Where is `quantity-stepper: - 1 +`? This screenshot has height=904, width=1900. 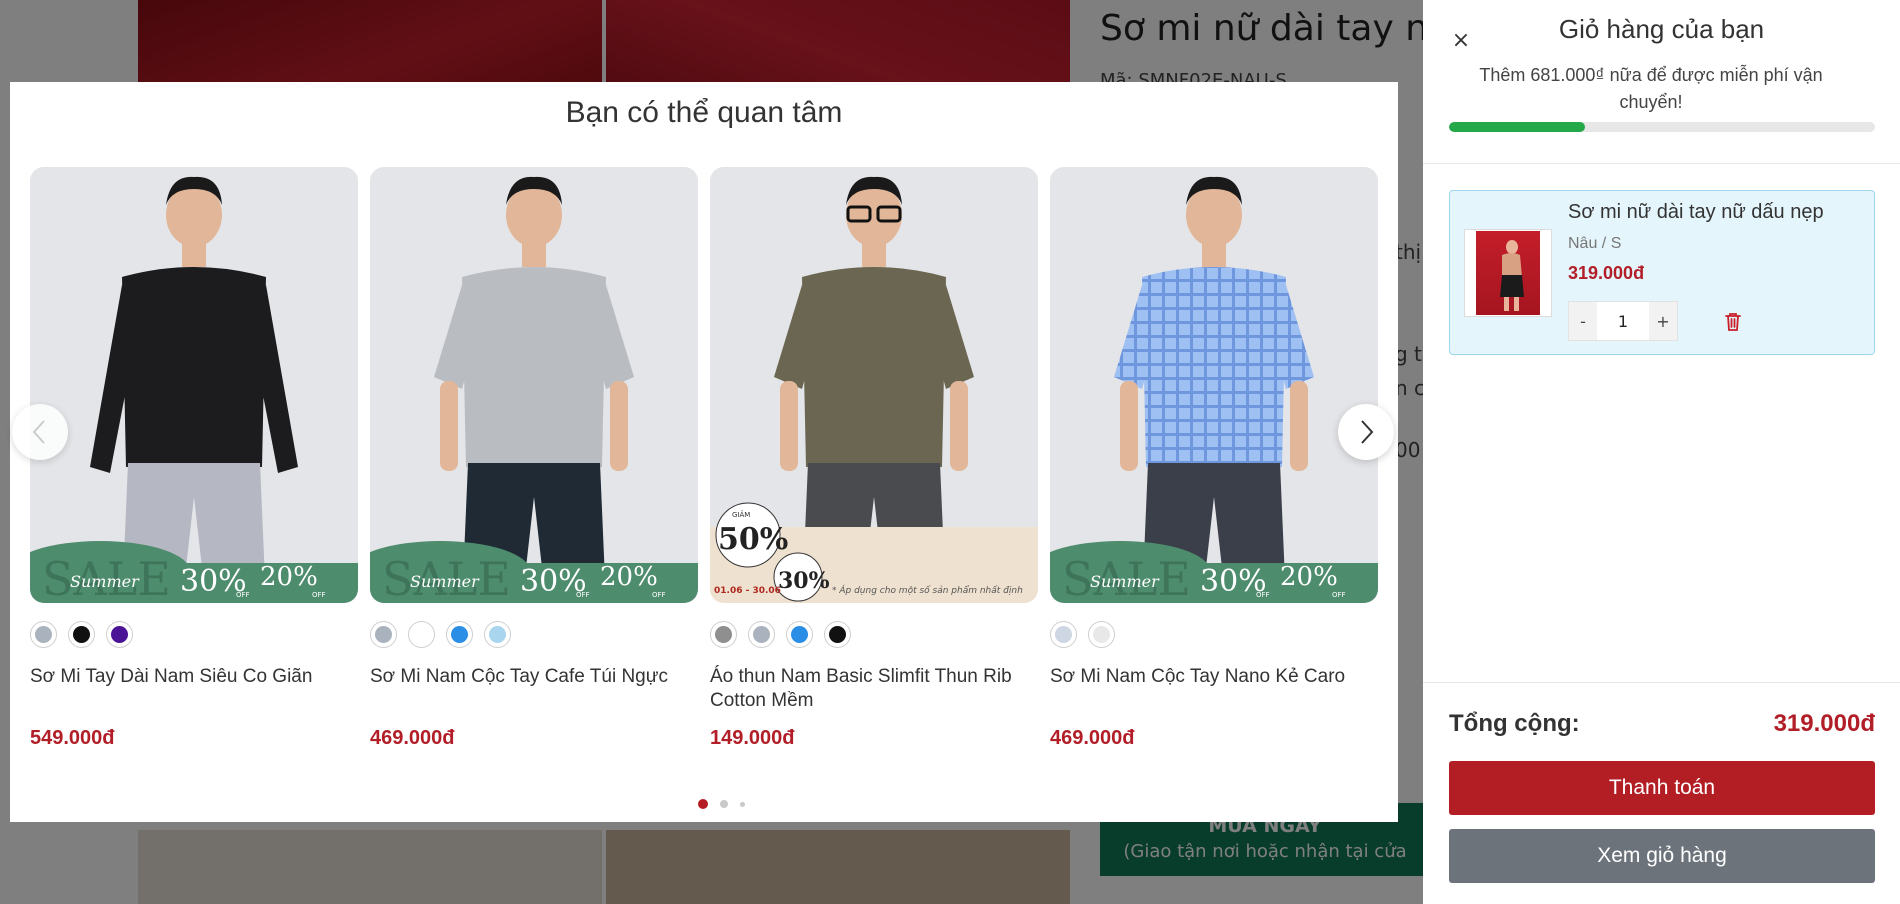
quantity-stepper: - 1 + is located at coordinates (1623, 321).